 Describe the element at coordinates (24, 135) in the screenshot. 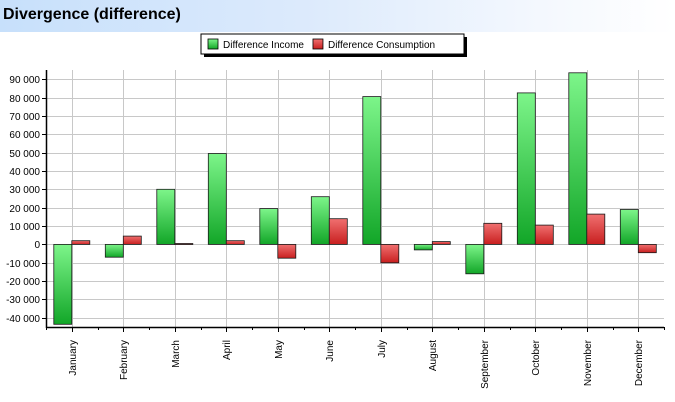

I see `y-tick-label: 60 000` at that location.